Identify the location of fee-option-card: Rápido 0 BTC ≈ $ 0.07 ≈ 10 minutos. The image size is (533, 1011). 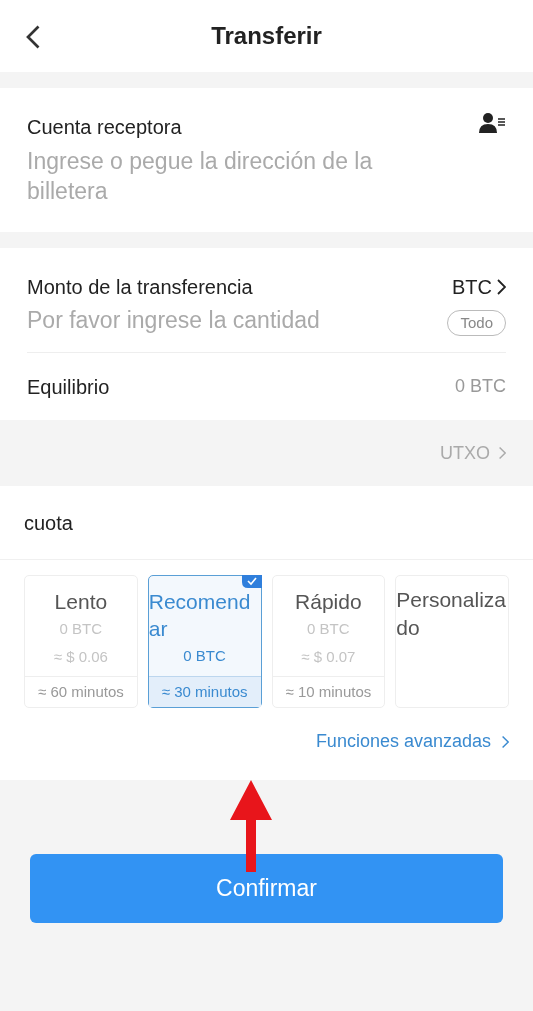
(328, 641).